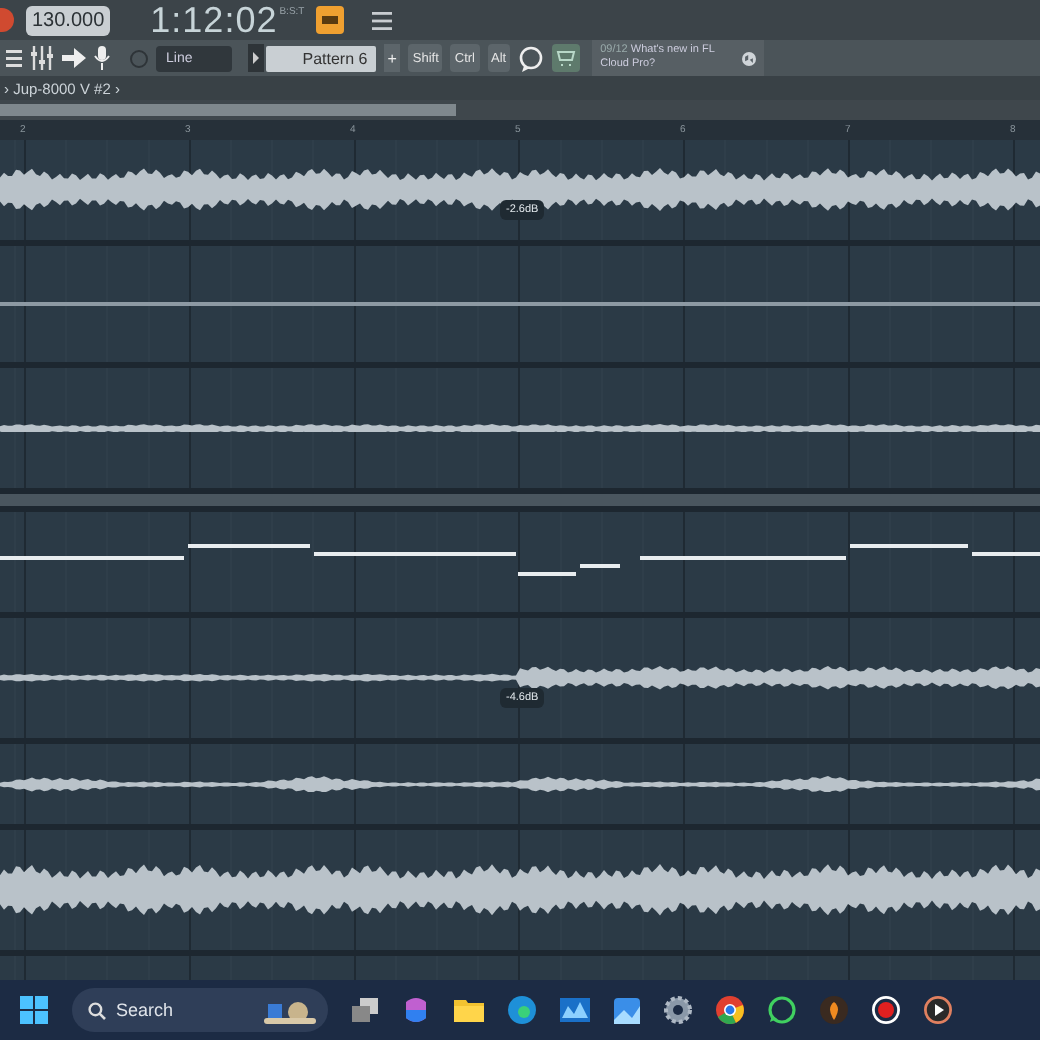 The width and height of the screenshot is (1040, 1040). Describe the element at coordinates (938, 1010) in the screenshot. I see `play-circle-icon` at that location.